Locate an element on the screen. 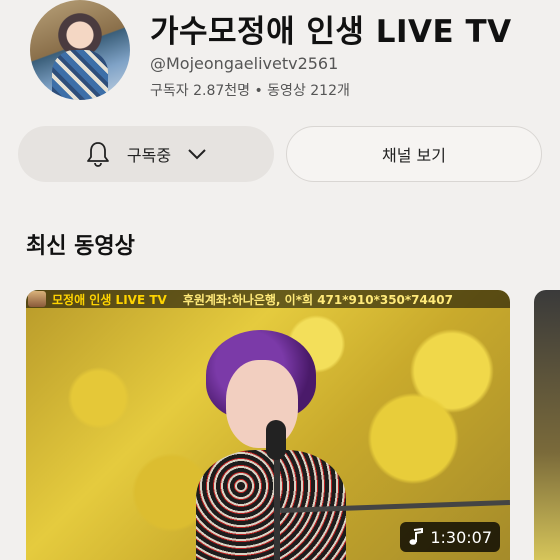 This screenshot has width=560, height=560. channel-handle: @Mojeongaelivetv2561 is located at coordinates (244, 63).